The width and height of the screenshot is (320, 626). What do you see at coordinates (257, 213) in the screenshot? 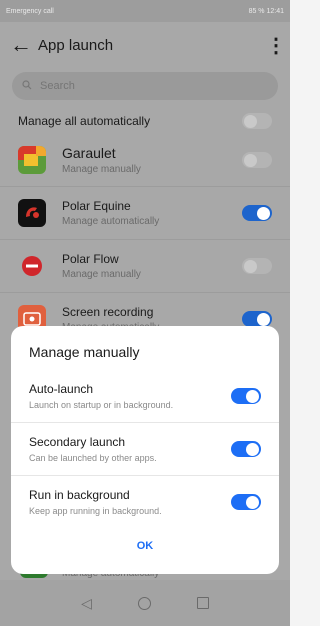
I see `app-toggle-polar-equine` at bounding box center [257, 213].